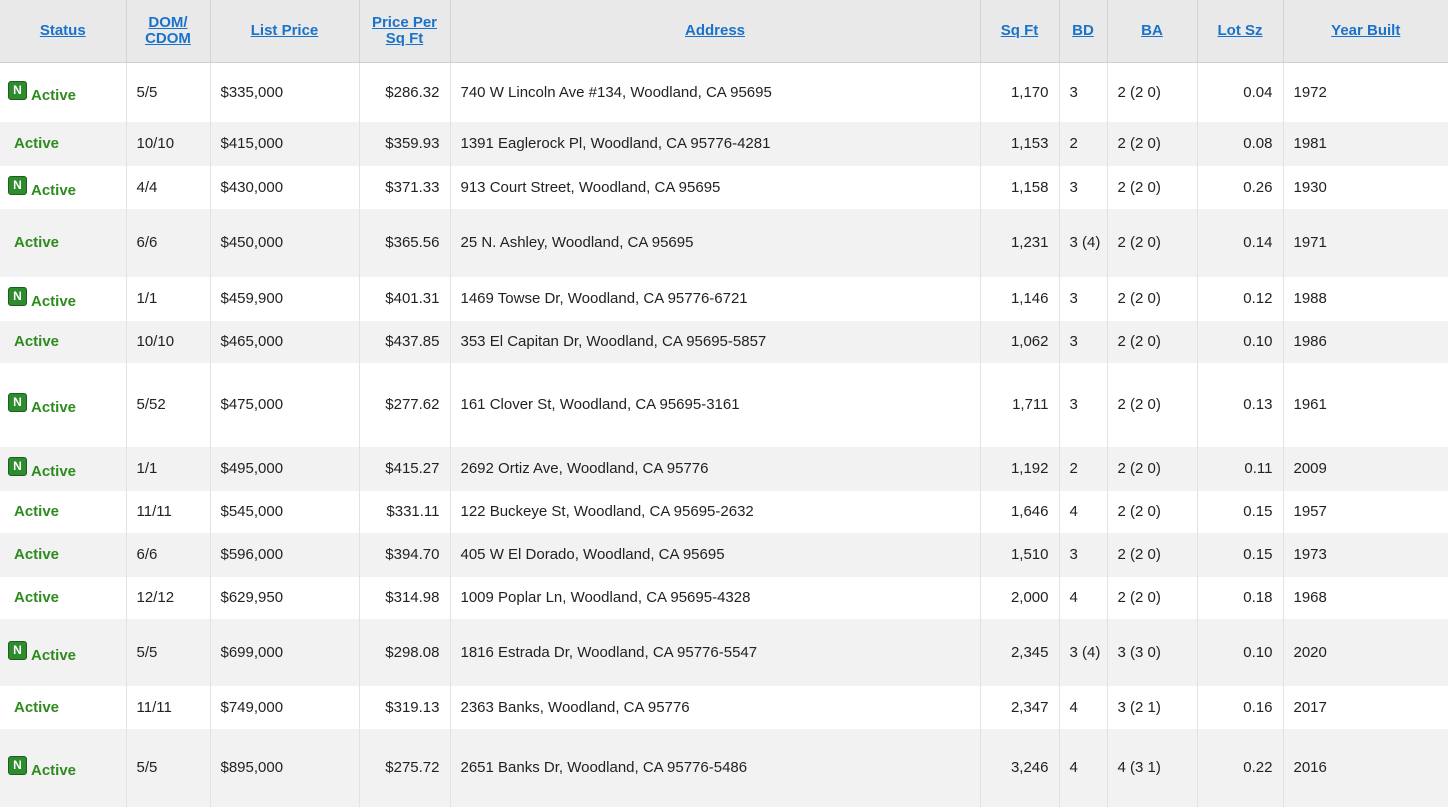 The image size is (1448, 812). What do you see at coordinates (405, 468) in the screenshot?
I see `price-per-sqft-cell: $415.27` at bounding box center [405, 468].